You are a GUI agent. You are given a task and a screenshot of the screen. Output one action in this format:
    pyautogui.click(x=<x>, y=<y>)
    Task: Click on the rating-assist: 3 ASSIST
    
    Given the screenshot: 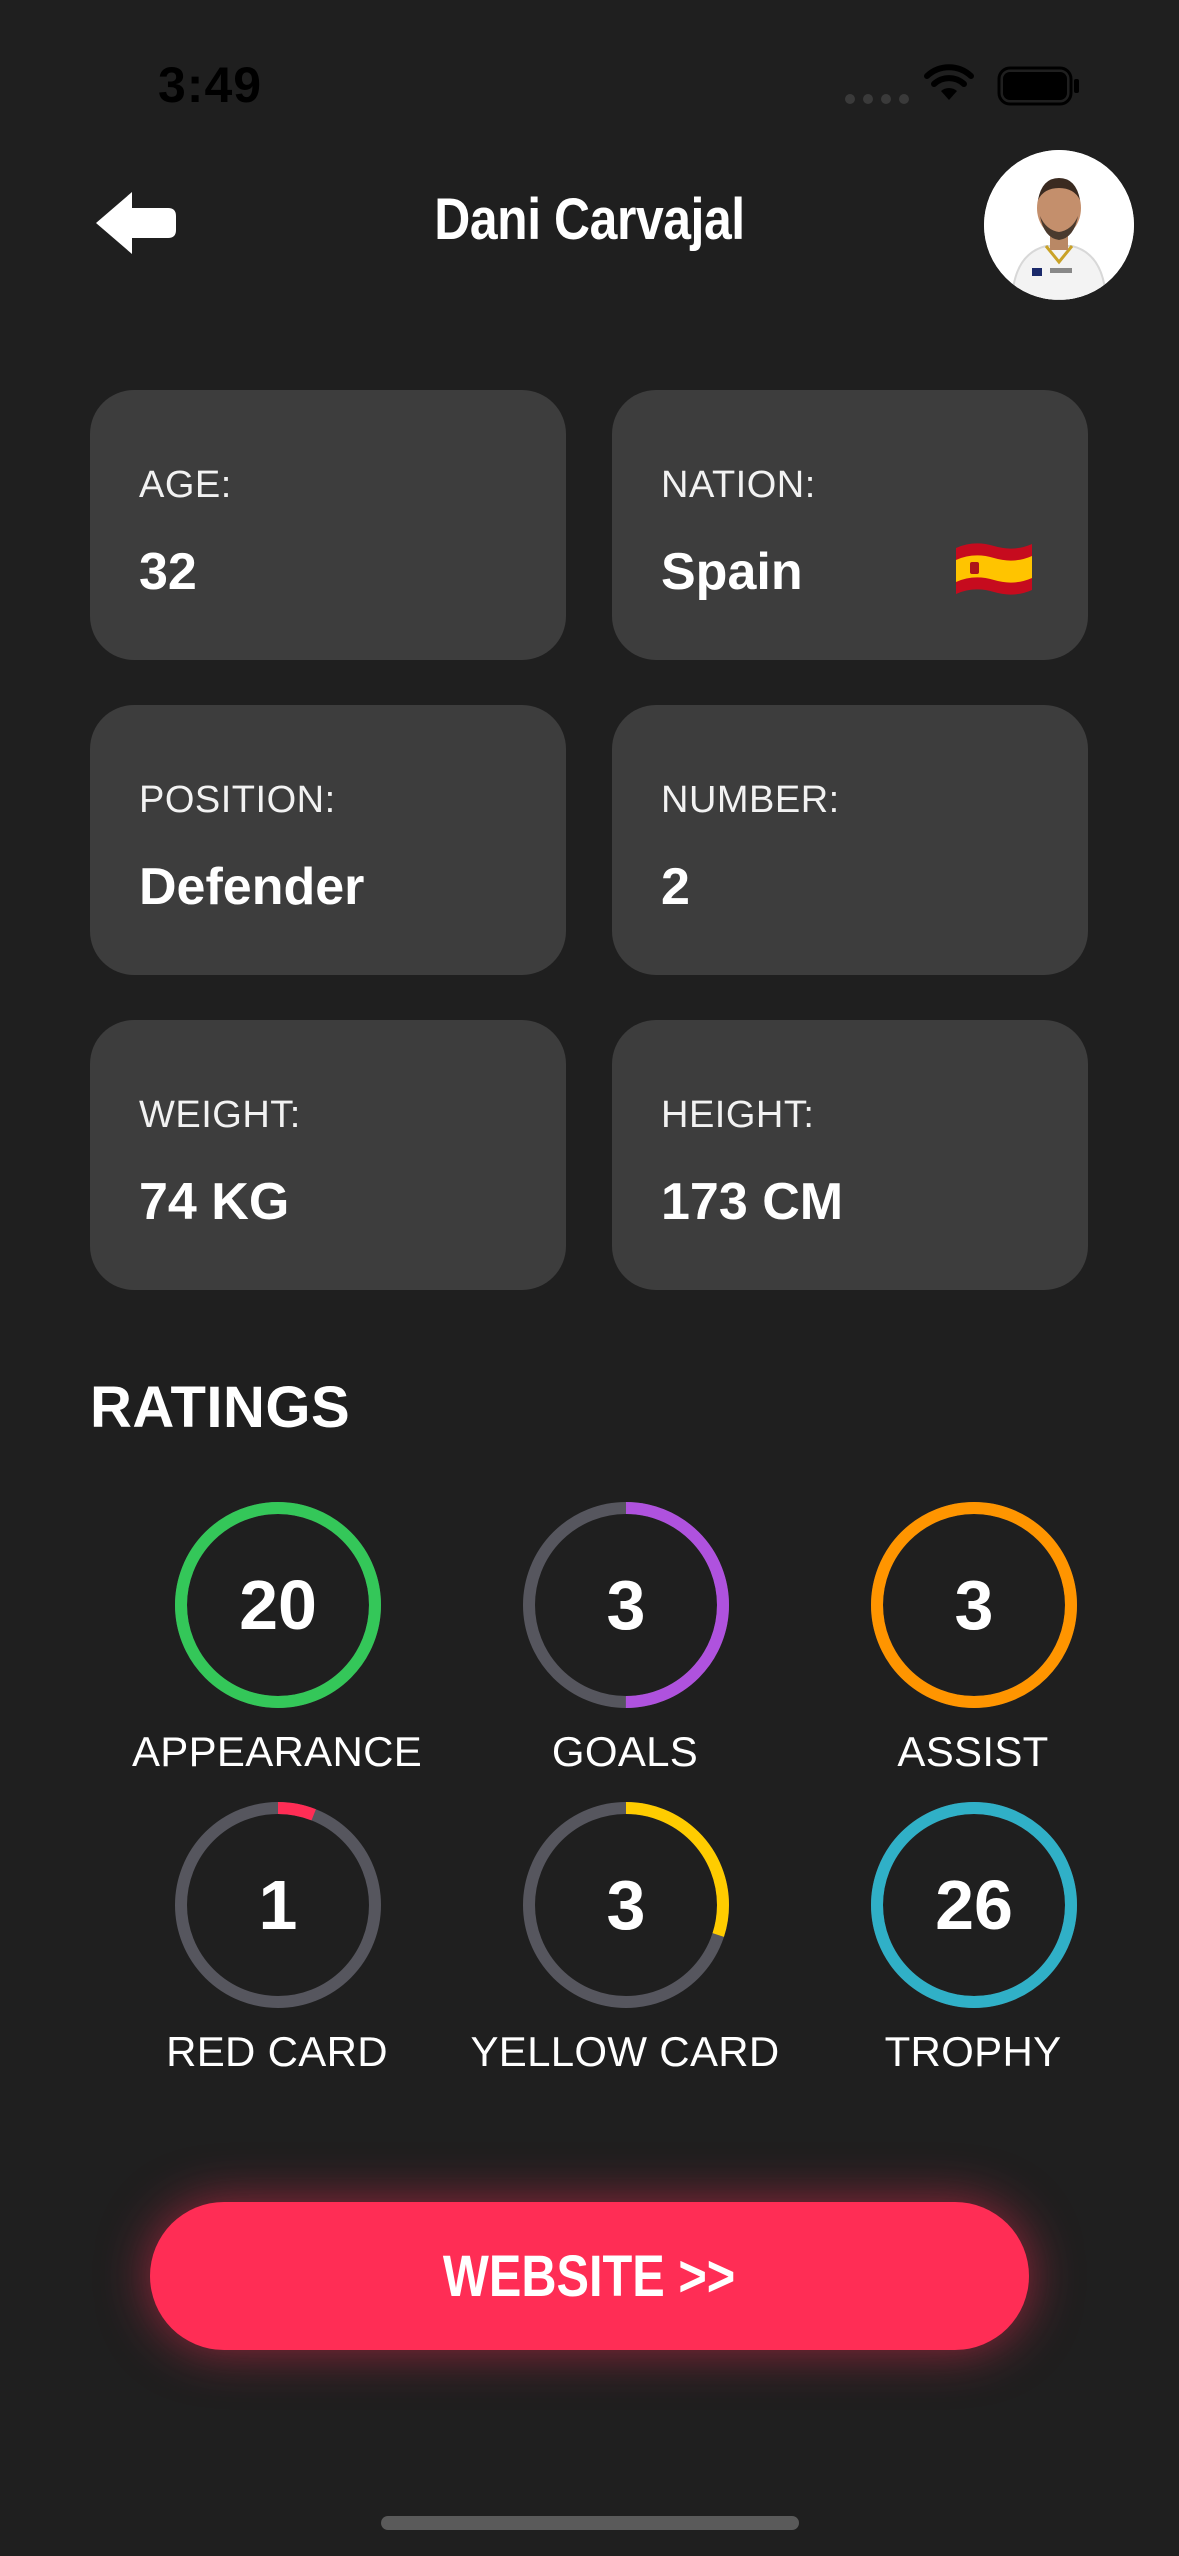 What is the action you would take?
    pyautogui.click(x=973, y=1645)
    